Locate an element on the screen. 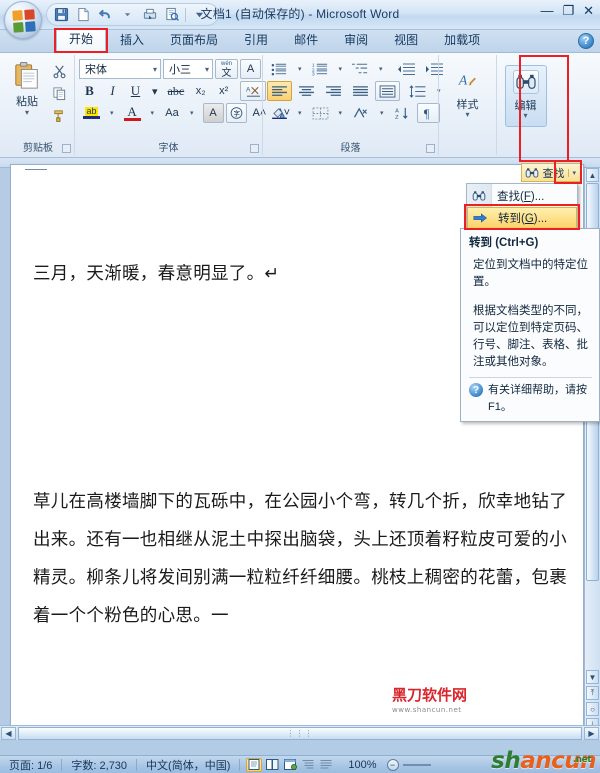  styles-button: A 样式 ▾ is located at coordinates (468, 96).